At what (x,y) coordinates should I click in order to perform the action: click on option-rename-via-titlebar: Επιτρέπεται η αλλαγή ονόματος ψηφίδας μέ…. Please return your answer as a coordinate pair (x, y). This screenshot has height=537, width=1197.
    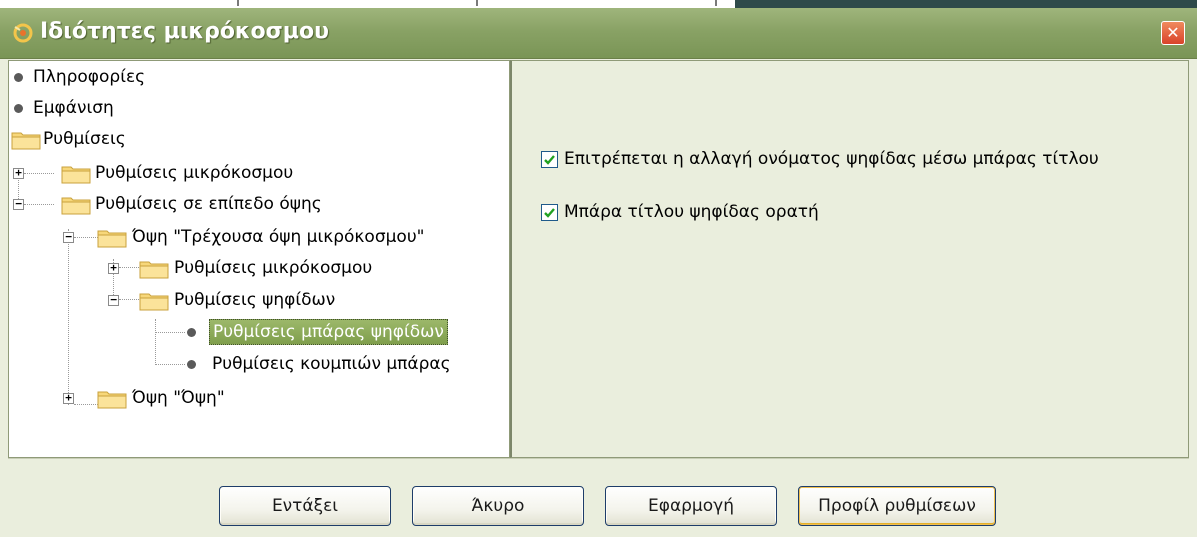
    Looking at the image, I should click on (820, 159).